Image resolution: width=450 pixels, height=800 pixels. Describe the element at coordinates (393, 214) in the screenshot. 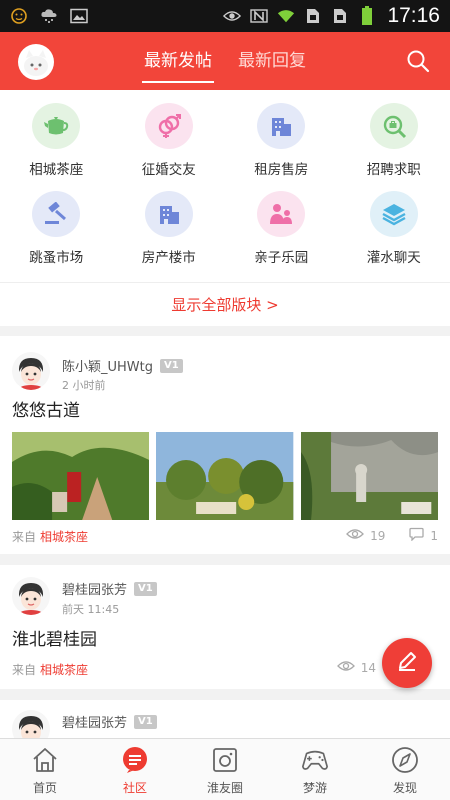

I see `layers-icon` at that location.